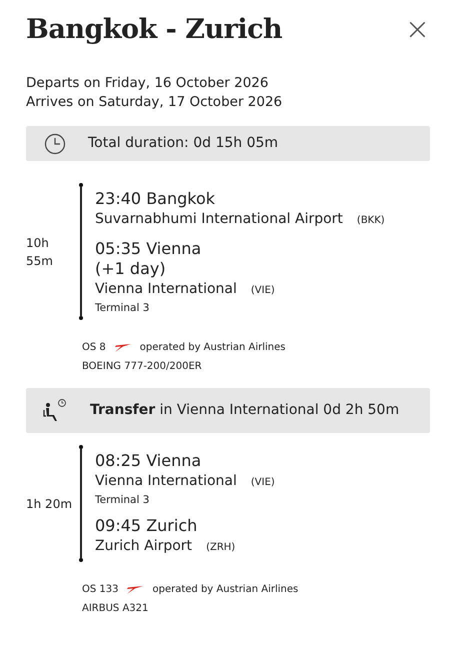 The image size is (468, 650). Describe the element at coordinates (245, 410) in the screenshot. I see `transfer-text: Transfer in Vienna International 0d 2h 50m` at that location.